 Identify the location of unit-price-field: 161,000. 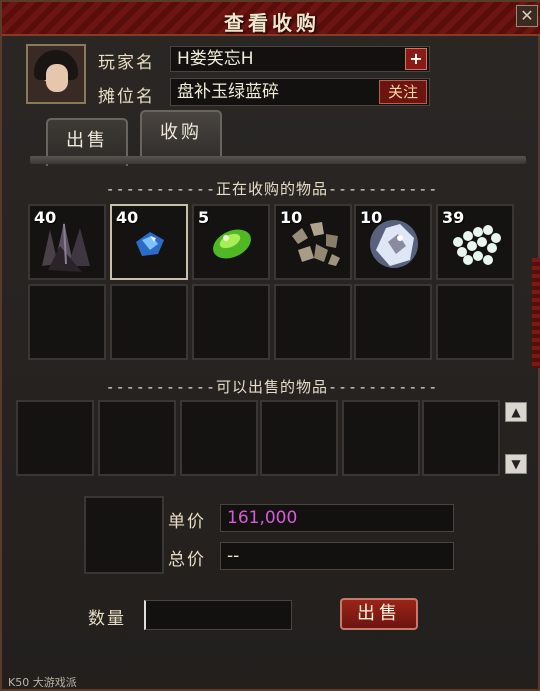
(337, 518).